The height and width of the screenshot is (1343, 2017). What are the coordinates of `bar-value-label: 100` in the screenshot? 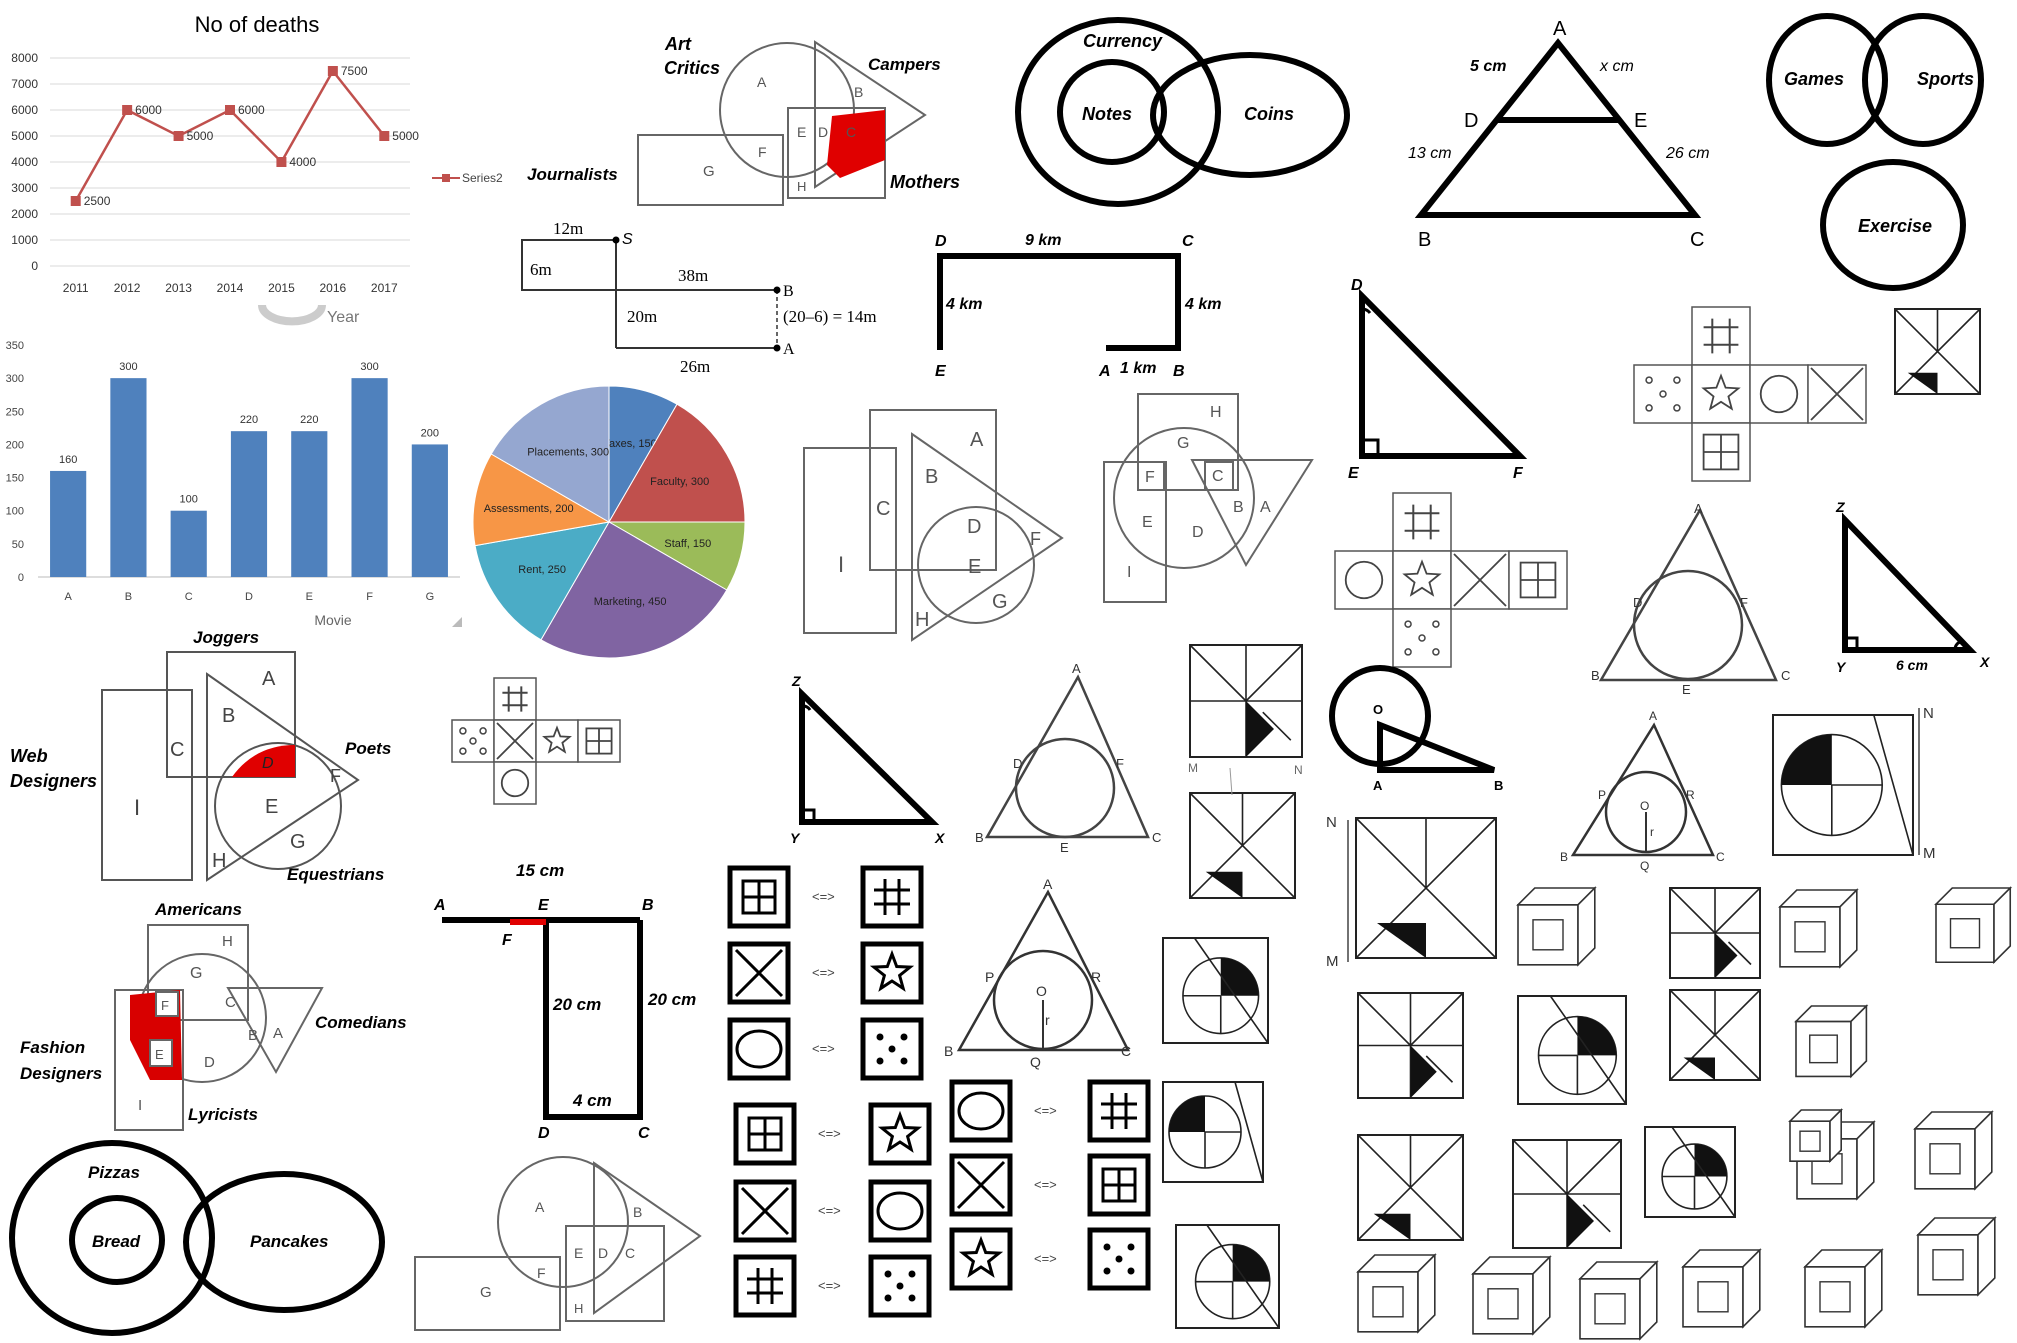 It's located at (189, 500).